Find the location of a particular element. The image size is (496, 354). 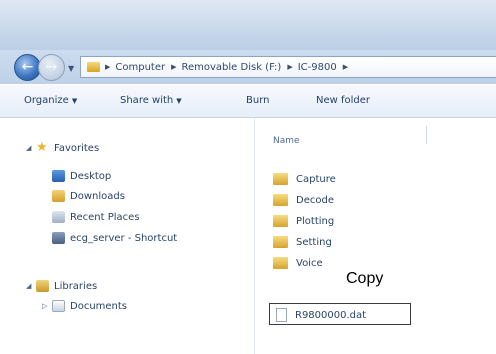

file-name: Setting is located at coordinates (314, 242).